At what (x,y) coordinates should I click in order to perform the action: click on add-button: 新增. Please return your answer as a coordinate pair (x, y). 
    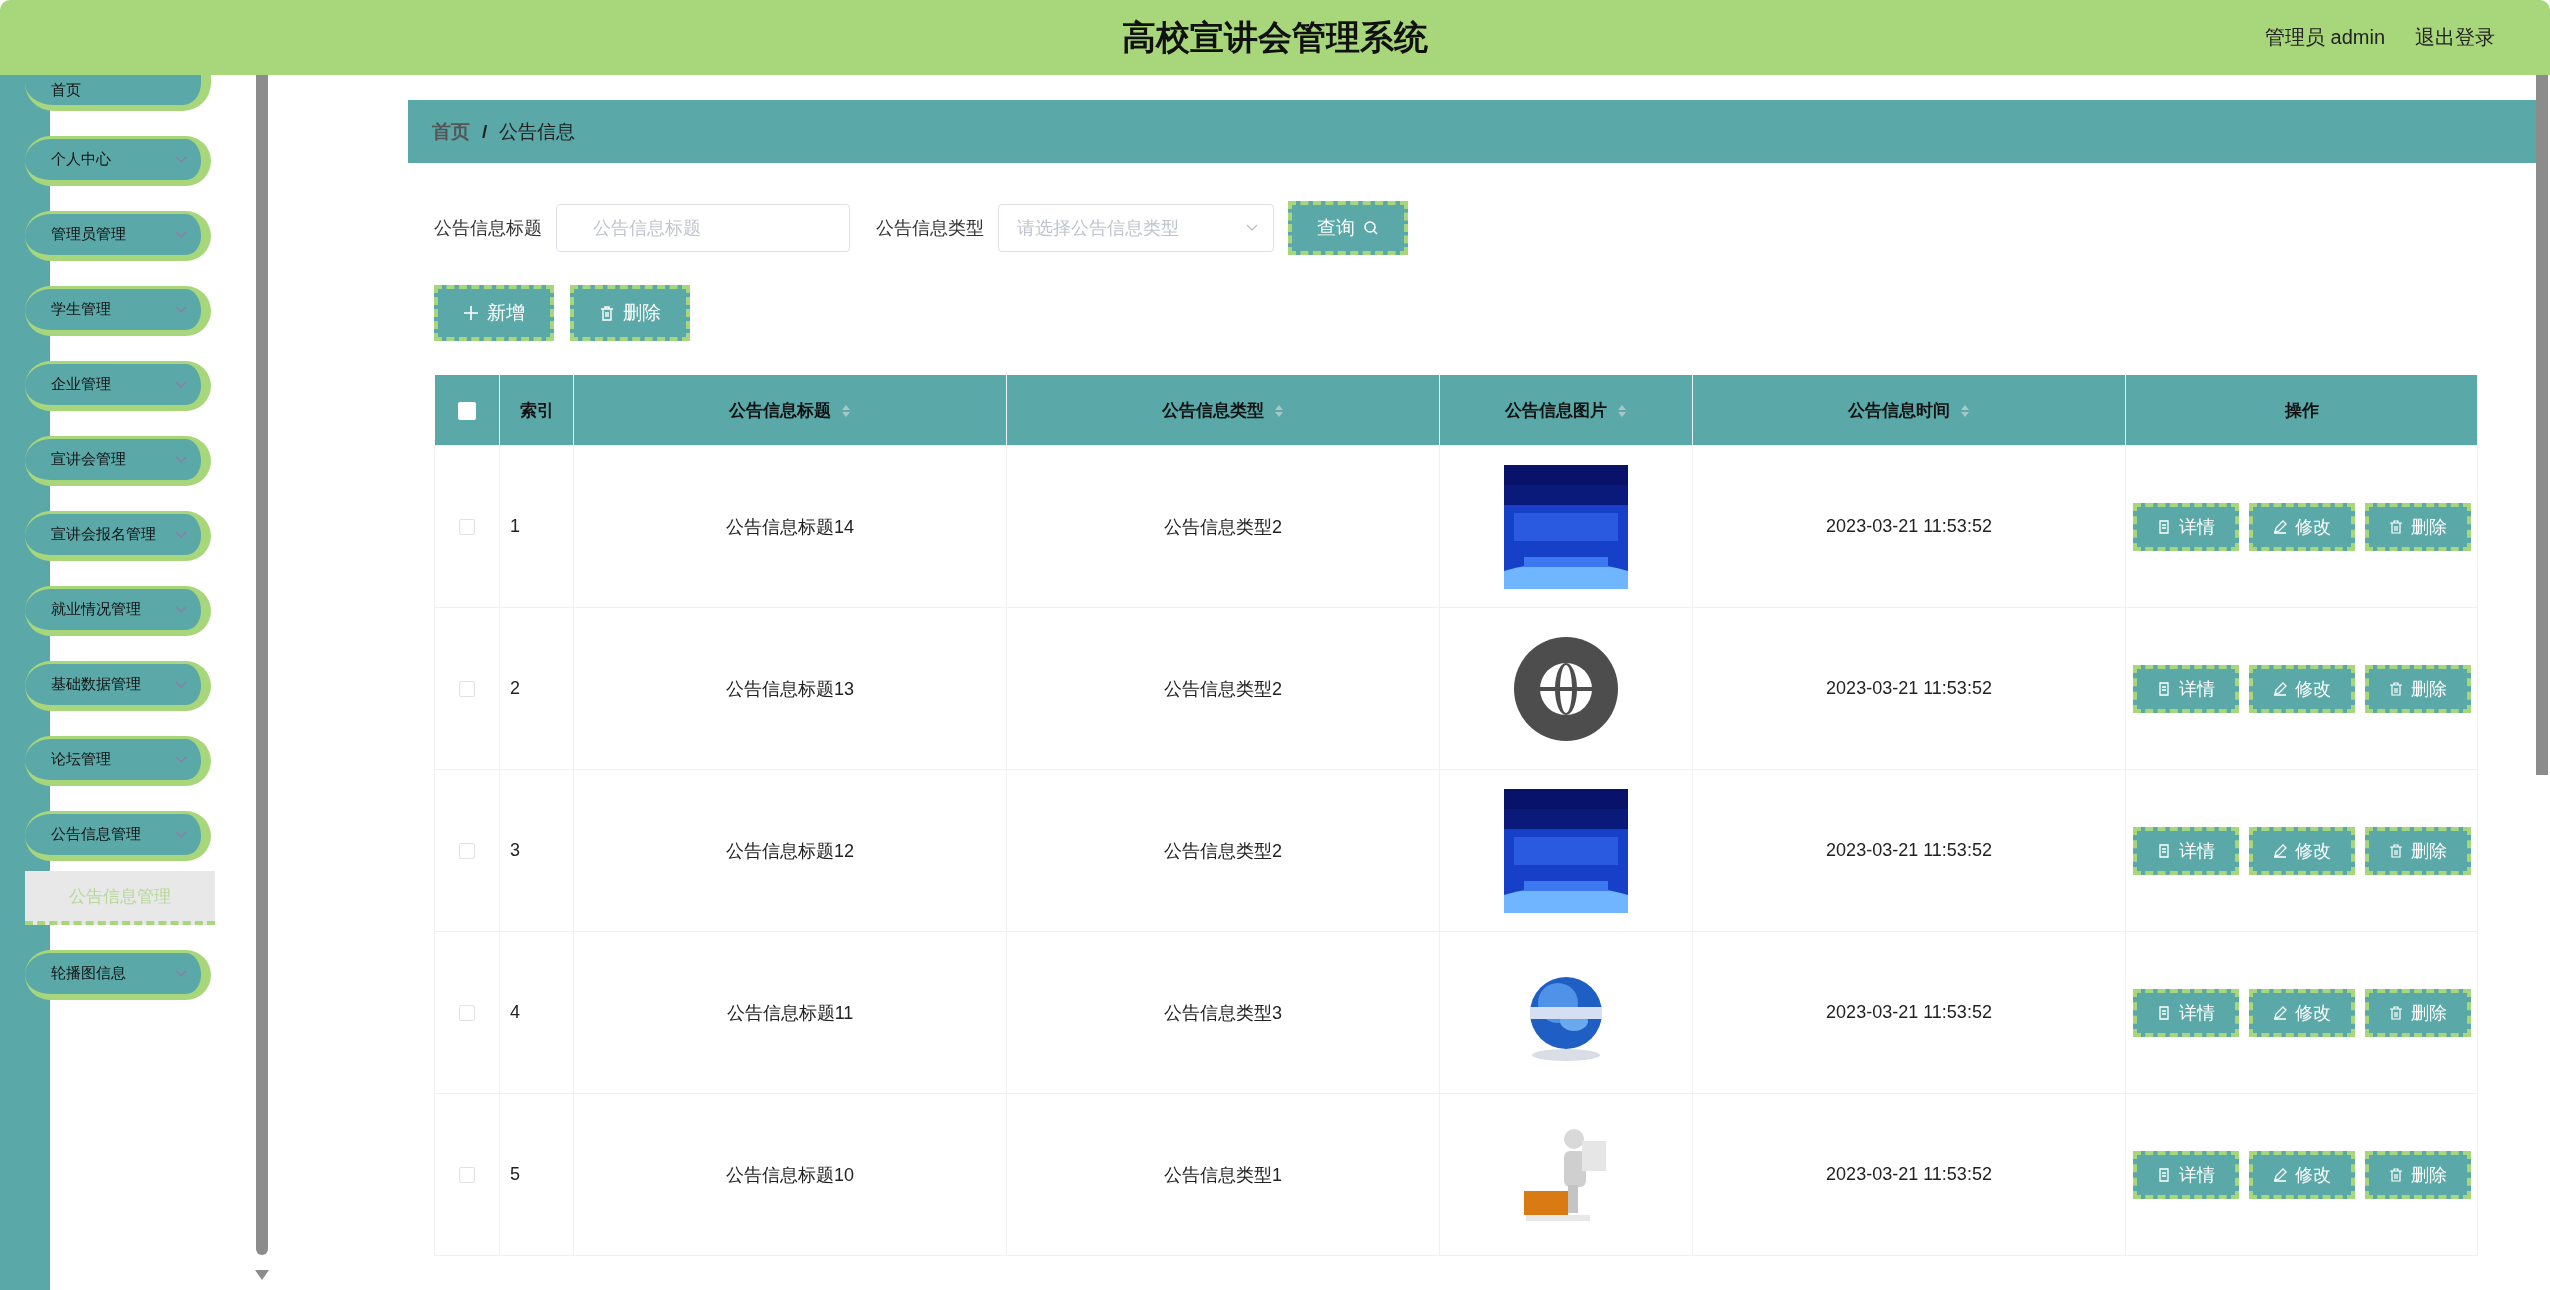
    Looking at the image, I should click on (494, 313).